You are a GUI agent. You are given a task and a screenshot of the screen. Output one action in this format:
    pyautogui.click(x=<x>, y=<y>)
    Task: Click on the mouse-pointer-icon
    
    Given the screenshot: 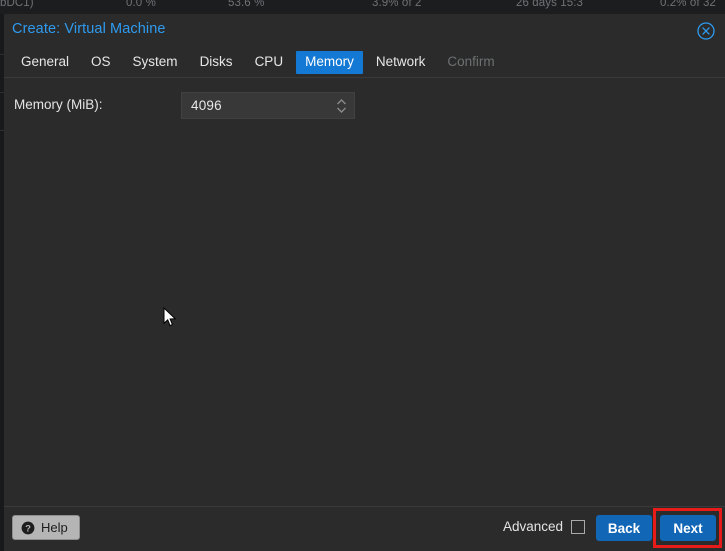 What is the action you would take?
    pyautogui.click(x=170, y=317)
    